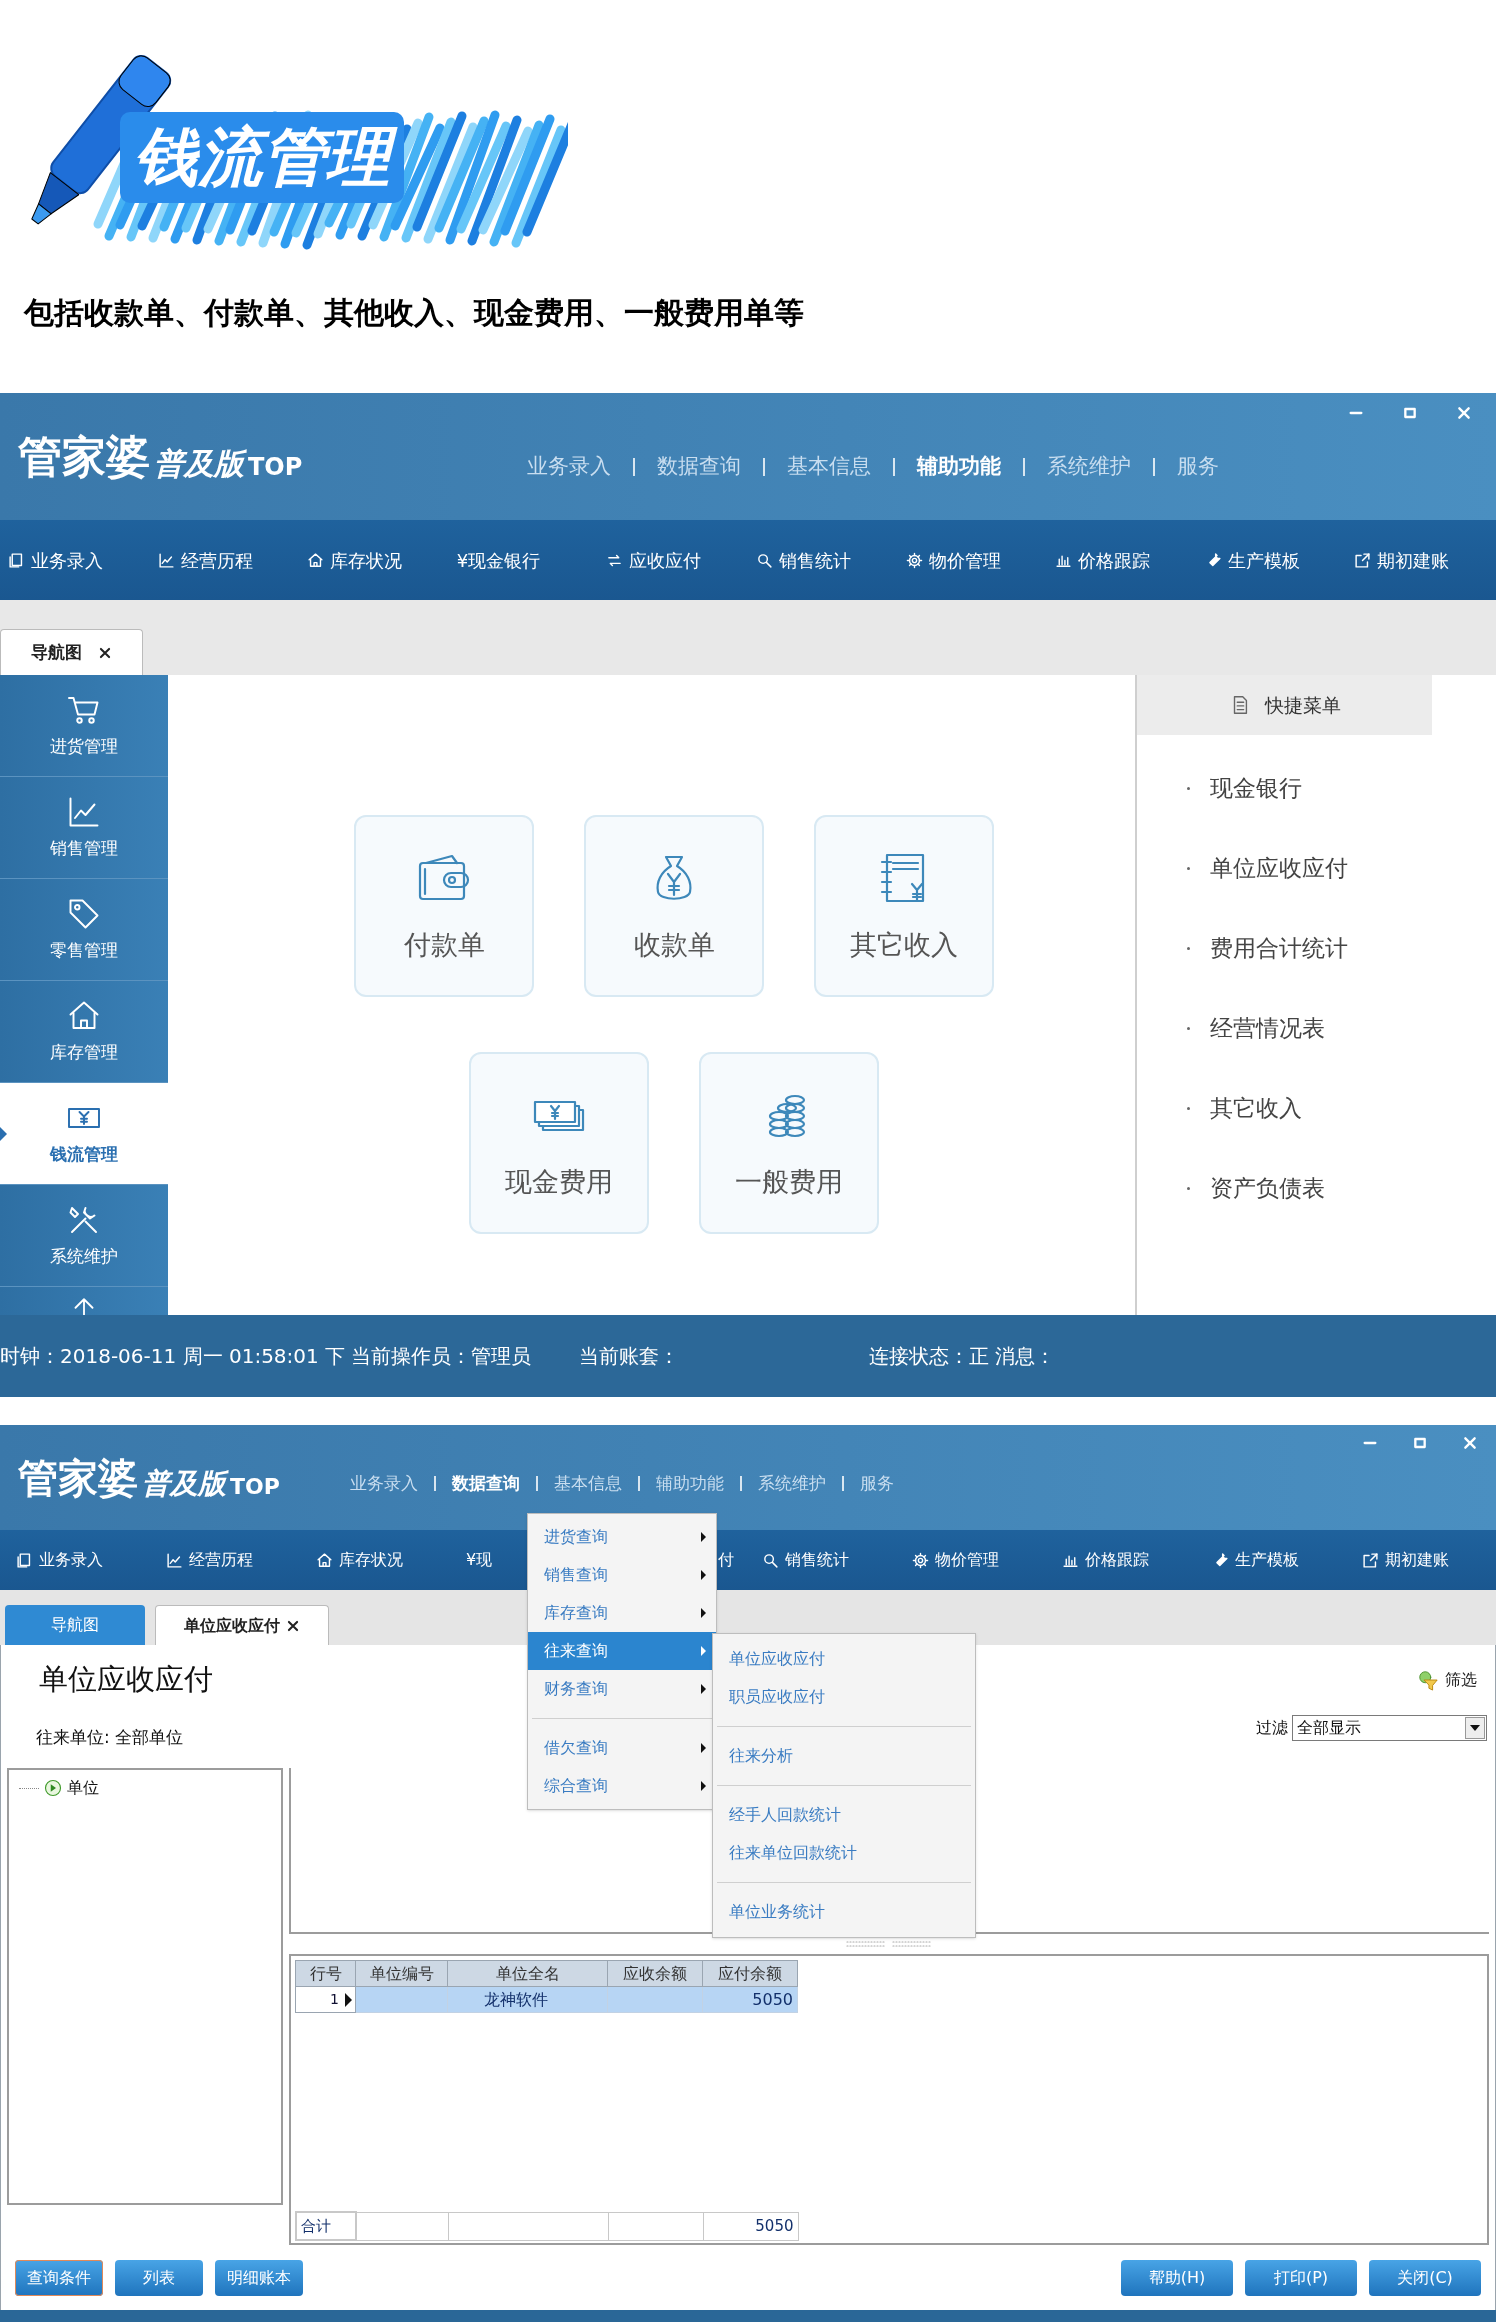 The height and width of the screenshot is (2322, 1500). Describe the element at coordinates (889, 1944) in the screenshot. I see `splitter-grip-icon` at that location.